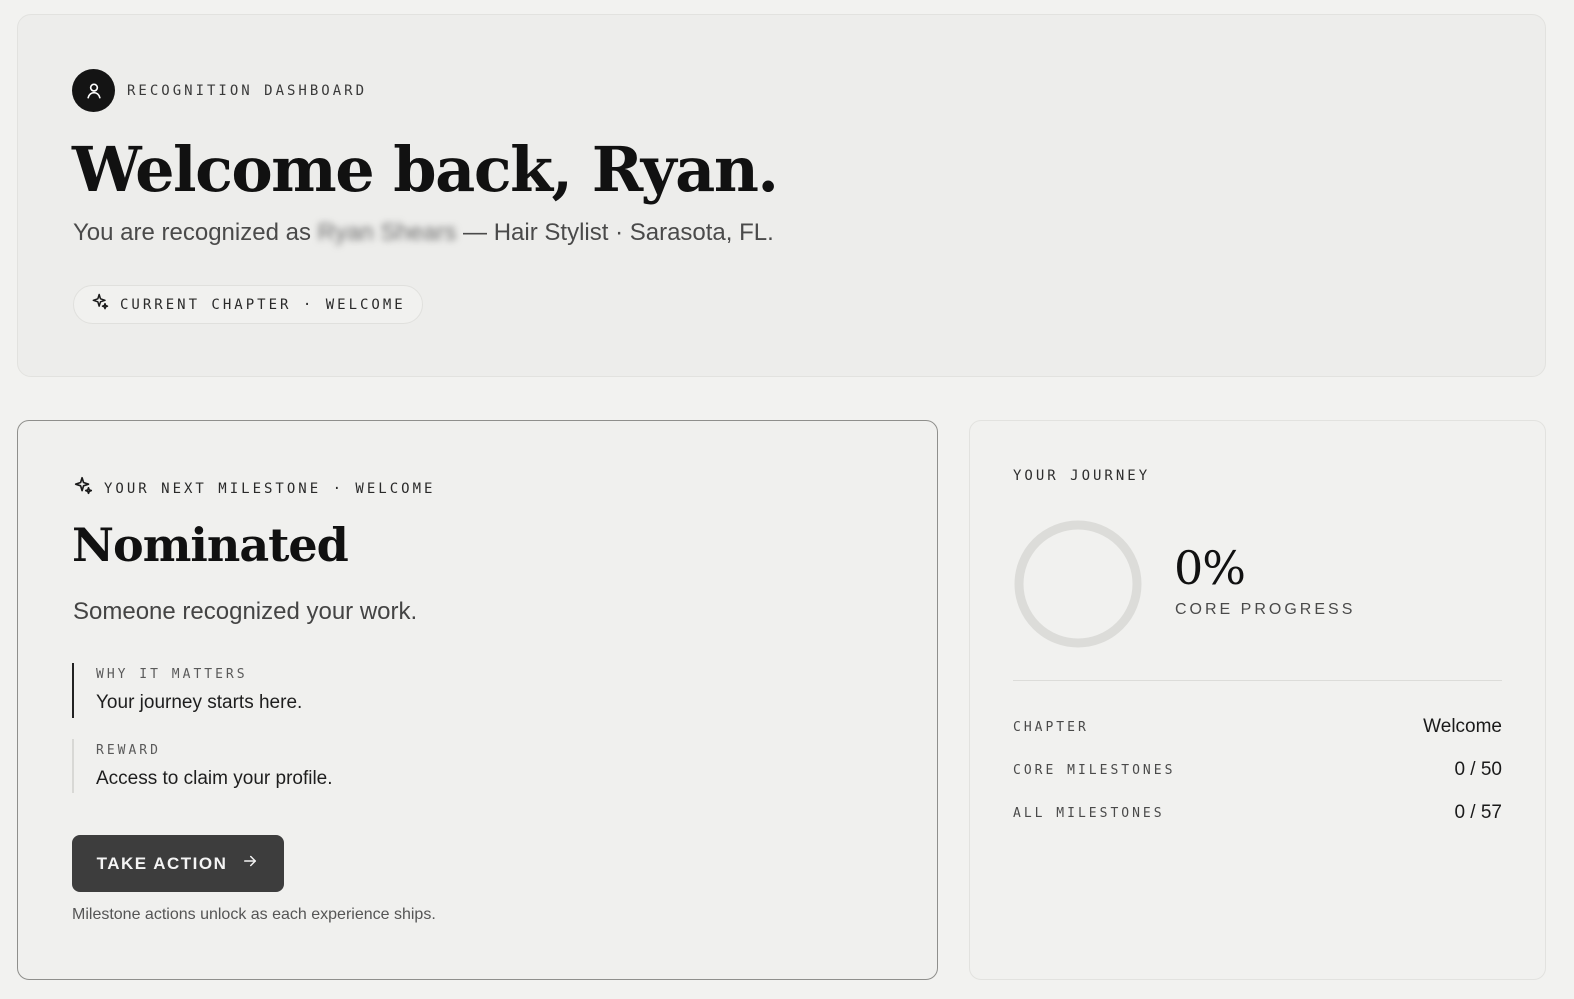  Describe the element at coordinates (1265, 609) in the screenshot. I see `progress-label: CORE PROGRESS` at that location.